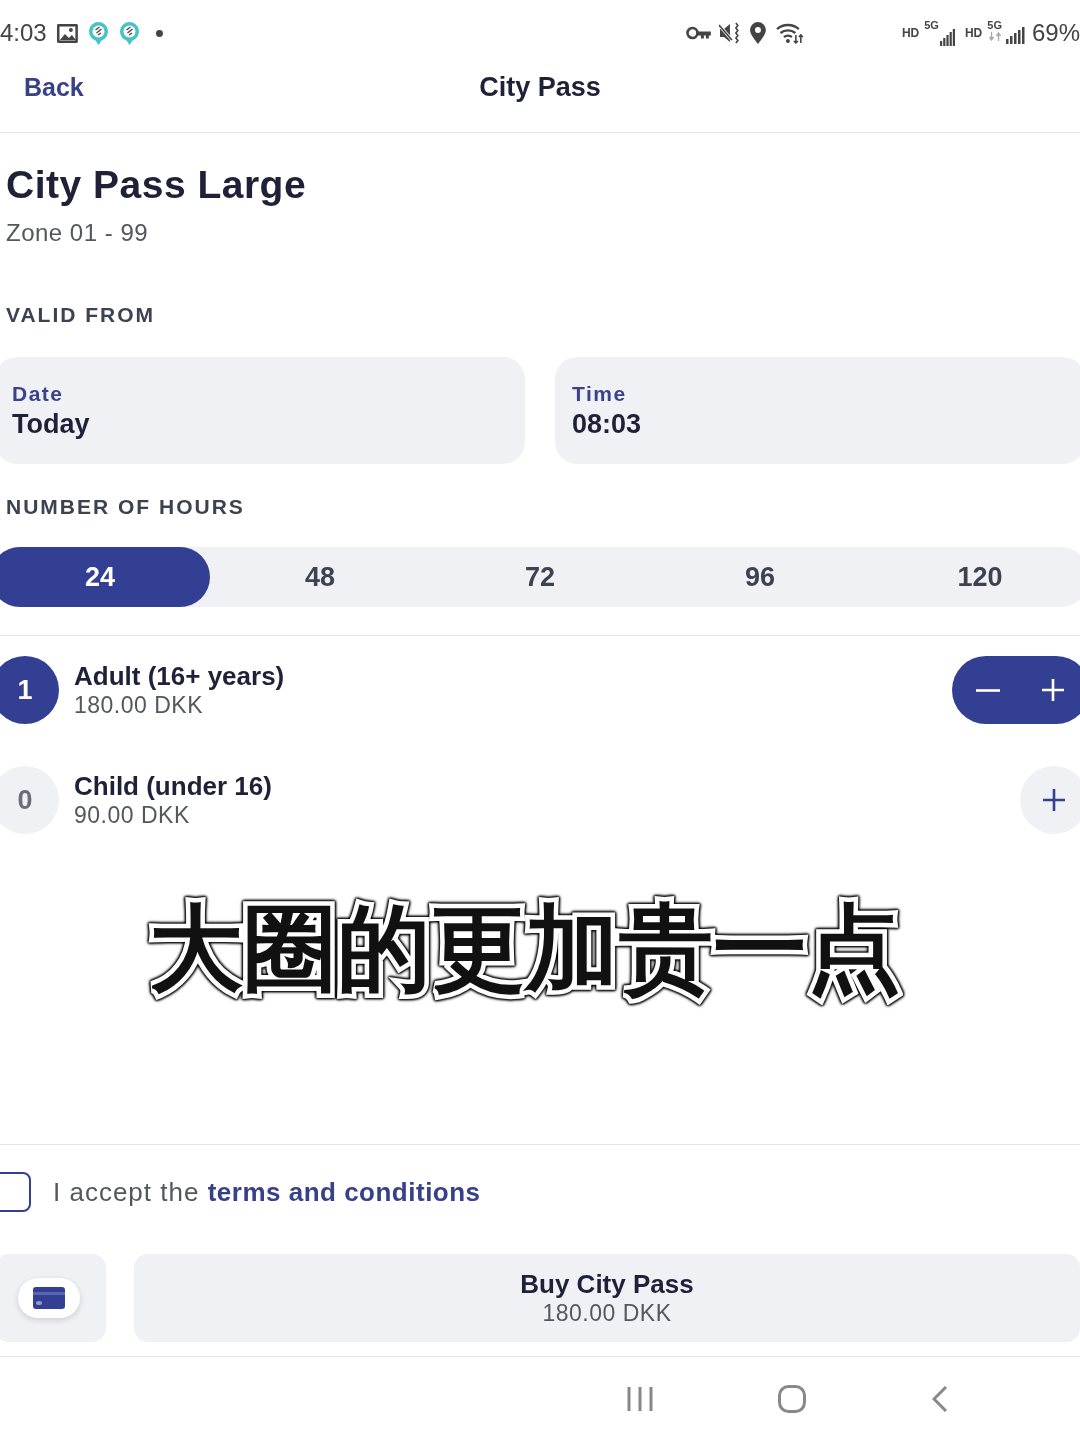 The height and width of the screenshot is (1440, 1080). I want to click on increase-button, so click(1050, 800).